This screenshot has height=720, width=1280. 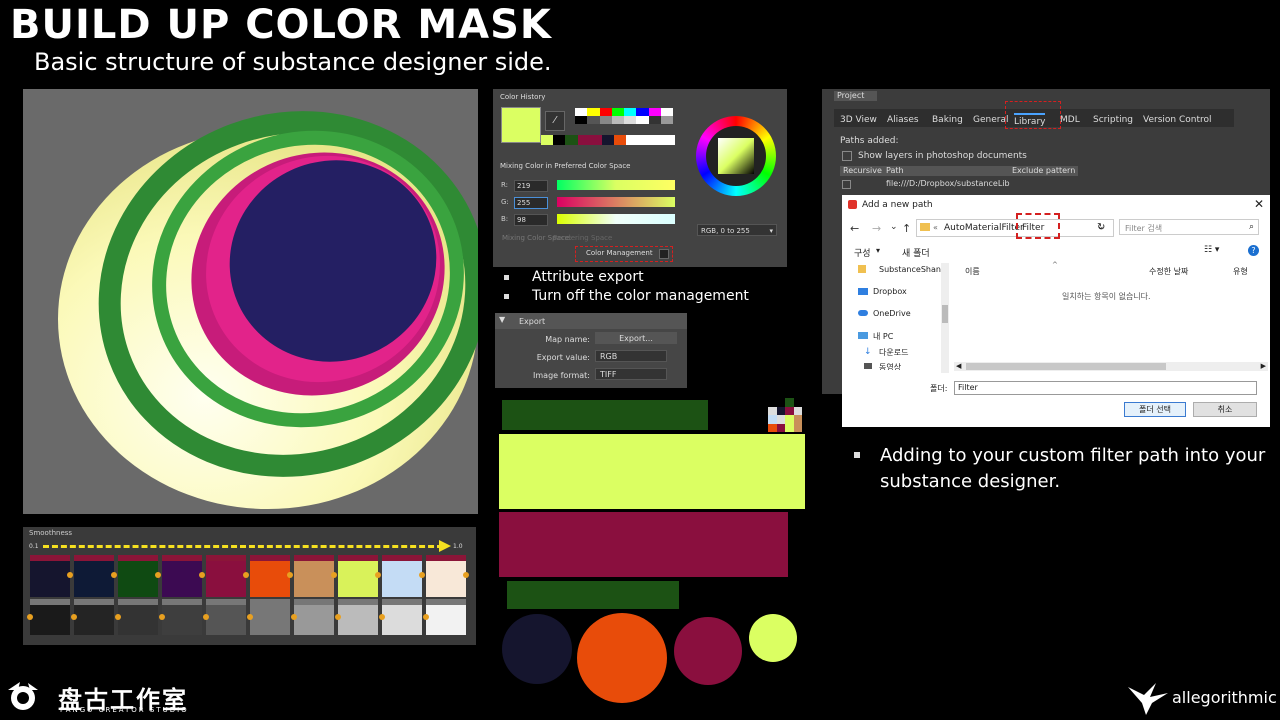 I want to click on up-arrow-icon: ↑, so click(x=906, y=228).